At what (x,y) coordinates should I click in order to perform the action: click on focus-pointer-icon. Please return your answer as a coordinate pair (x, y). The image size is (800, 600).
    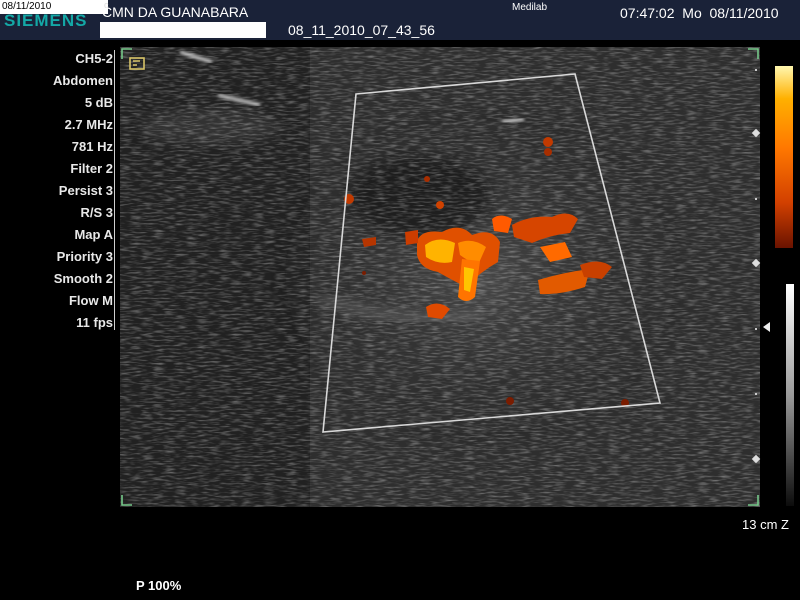
    Looking at the image, I should click on (766, 327).